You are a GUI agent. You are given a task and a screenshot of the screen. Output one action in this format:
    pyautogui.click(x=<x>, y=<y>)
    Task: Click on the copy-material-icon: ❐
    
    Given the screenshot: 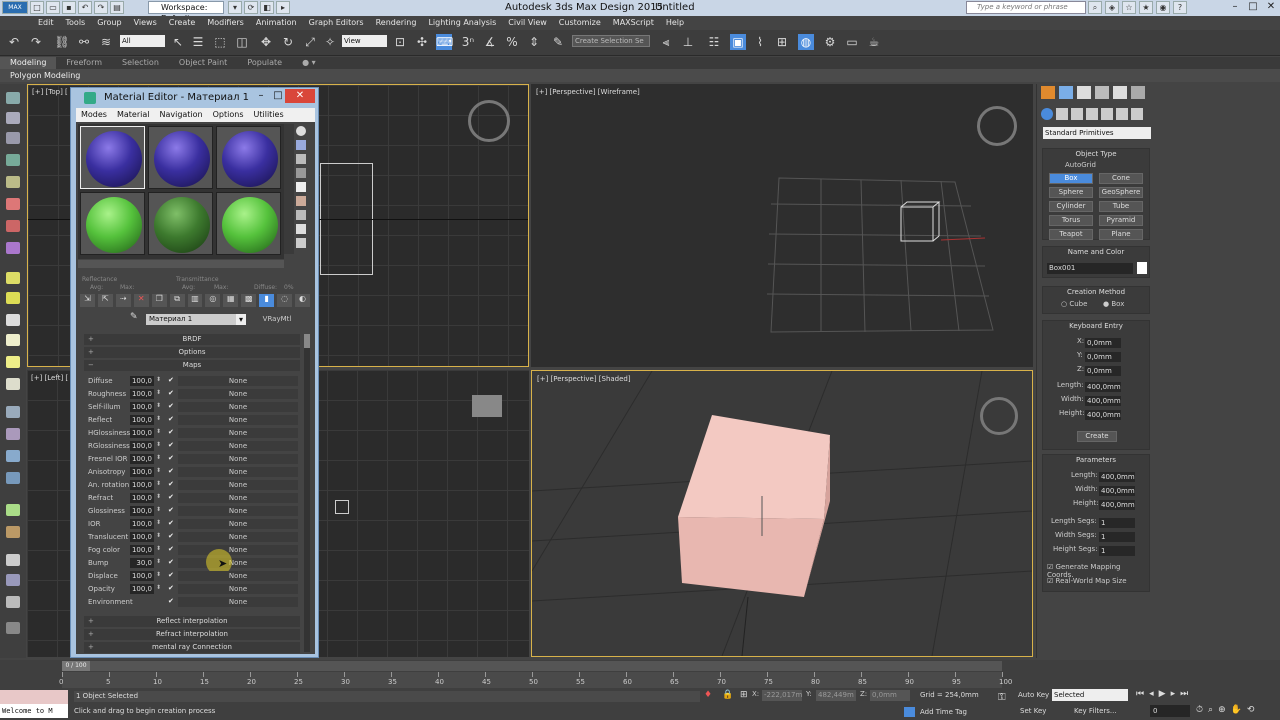 What is the action you would take?
    pyautogui.click(x=159, y=300)
    